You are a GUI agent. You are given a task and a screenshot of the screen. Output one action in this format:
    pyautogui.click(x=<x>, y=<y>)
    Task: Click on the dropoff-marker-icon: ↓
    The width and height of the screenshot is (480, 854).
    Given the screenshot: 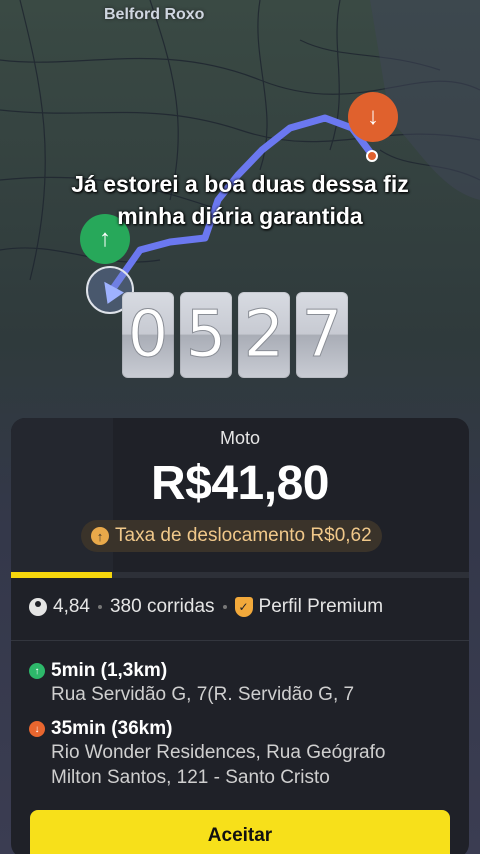 What is the action you would take?
    pyautogui.click(x=37, y=729)
    